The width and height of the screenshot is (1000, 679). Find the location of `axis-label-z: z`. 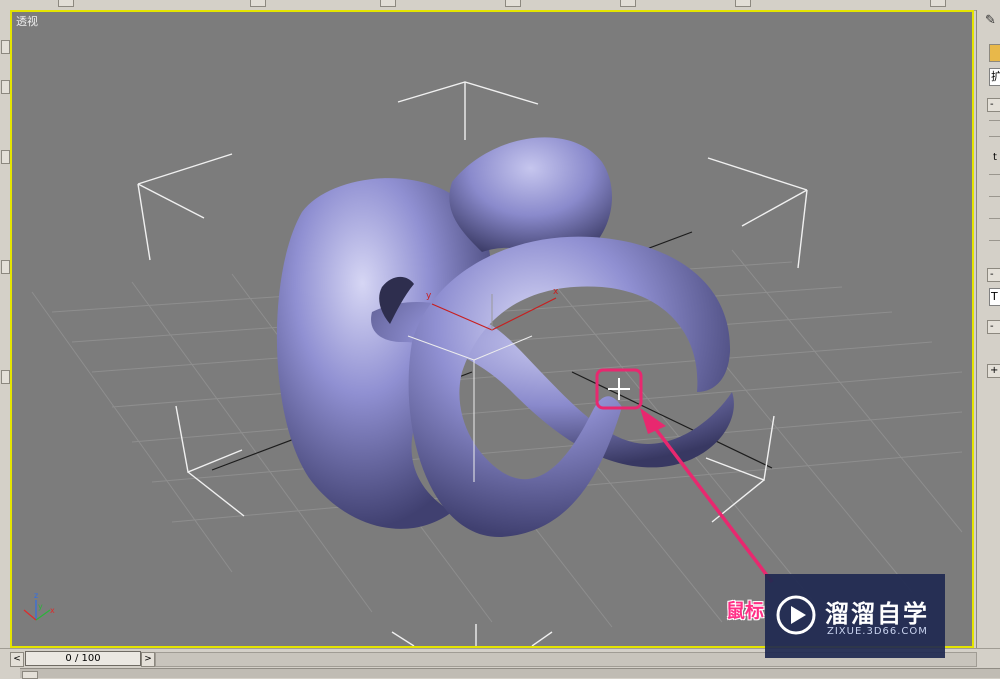

axis-label-z: z is located at coordinates (36, 595).